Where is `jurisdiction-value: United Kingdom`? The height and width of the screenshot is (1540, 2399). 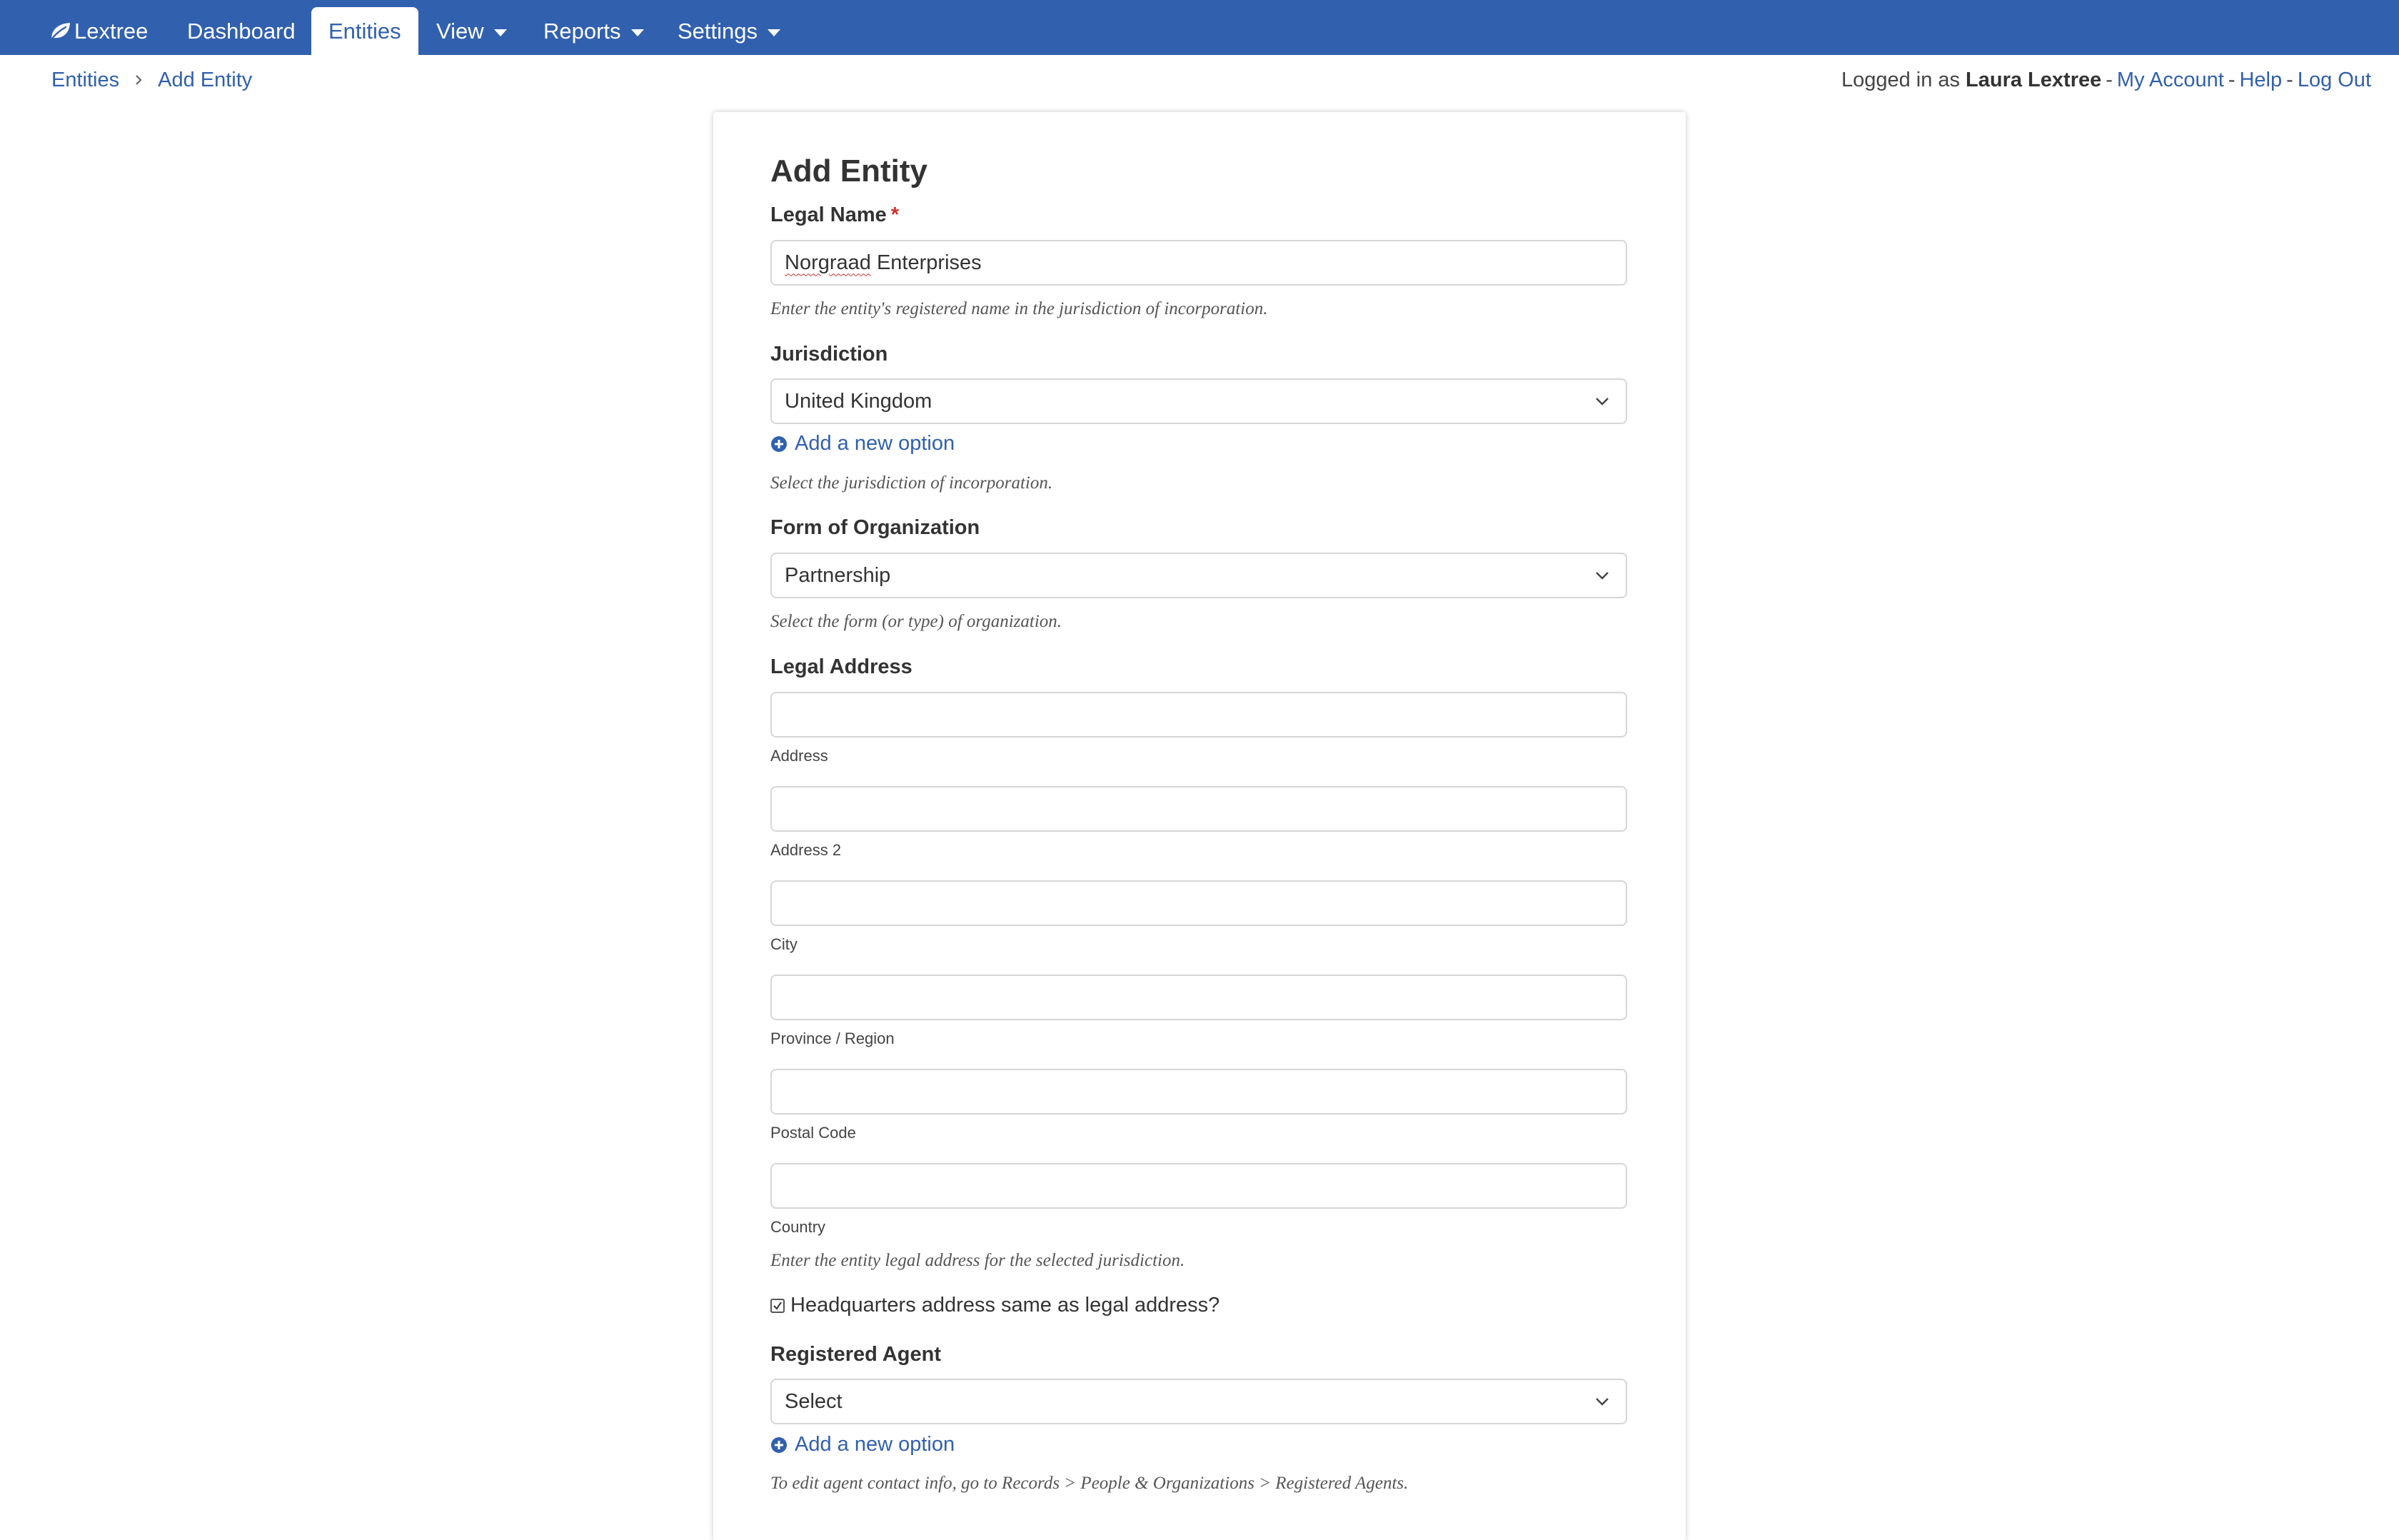 jurisdiction-value: United Kingdom is located at coordinates (858, 401).